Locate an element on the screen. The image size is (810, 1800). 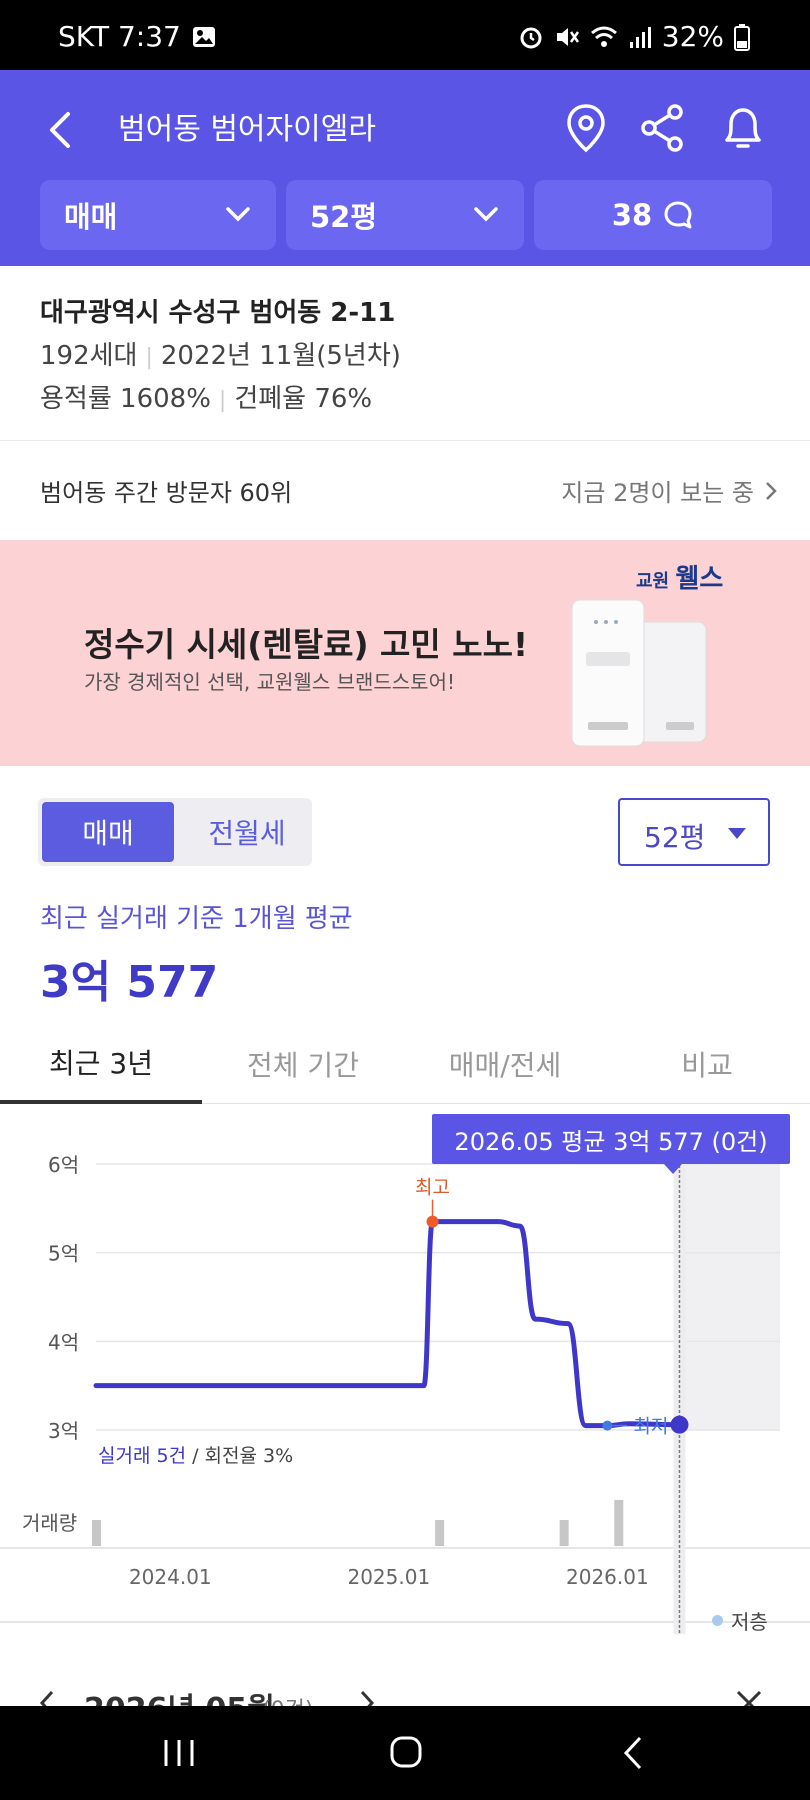
ratio-info: 용적률 1608% | 건폐율 76% is located at coordinates (206, 396).